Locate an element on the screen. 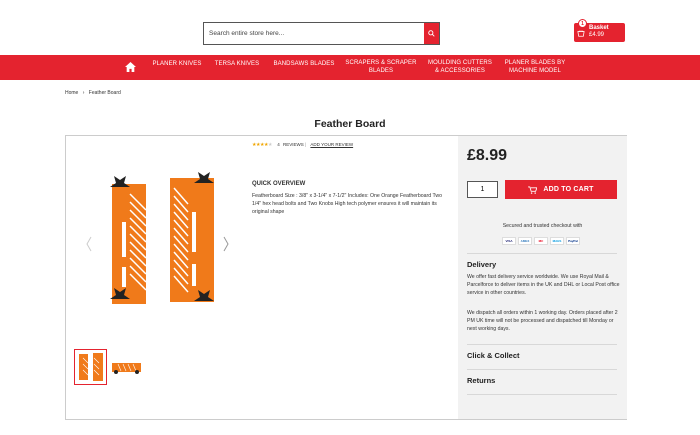 The image size is (700, 435). nav-item-planer-knives: Planer Knives is located at coordinates (177, 64).